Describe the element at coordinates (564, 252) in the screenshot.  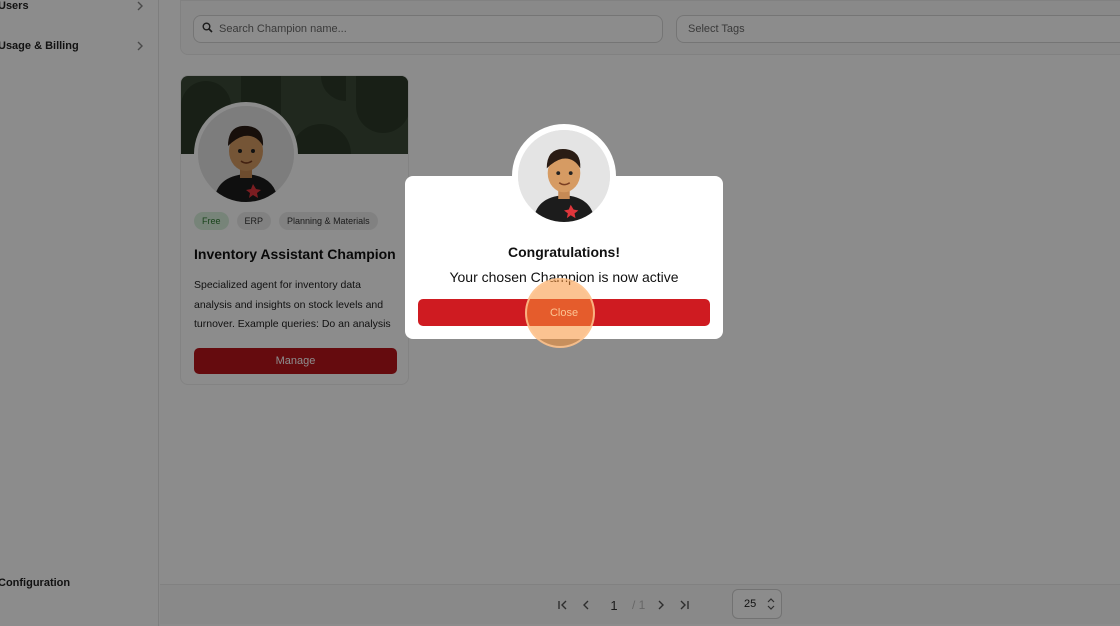
I see `modal-title: Congratulations!` at that location.